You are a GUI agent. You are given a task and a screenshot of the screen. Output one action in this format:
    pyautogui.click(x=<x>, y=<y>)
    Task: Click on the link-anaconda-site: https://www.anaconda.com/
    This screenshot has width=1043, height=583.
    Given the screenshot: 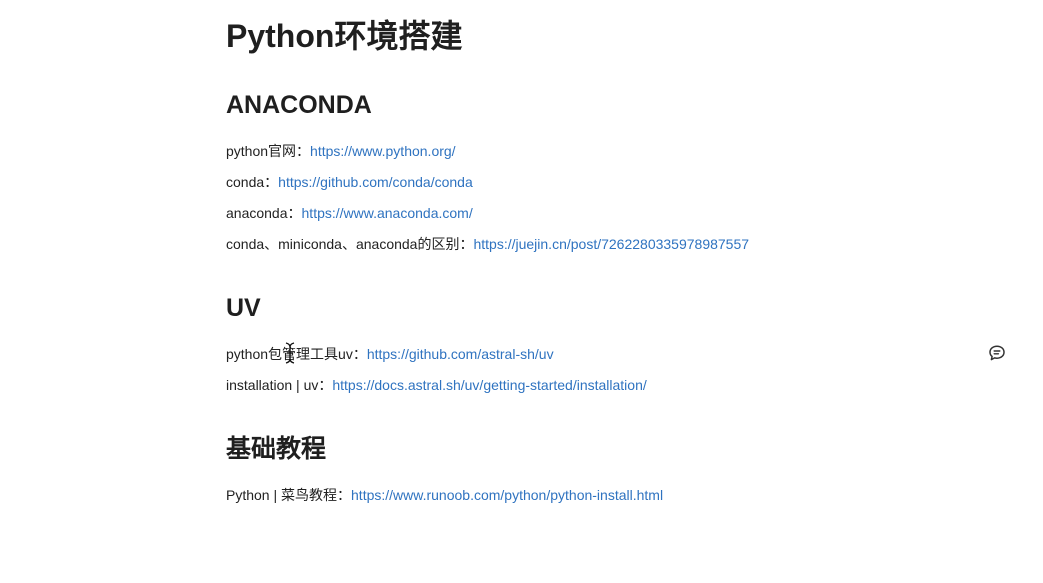 What is the action you would take?
    pyautogui.click(x=387, y=213)
    